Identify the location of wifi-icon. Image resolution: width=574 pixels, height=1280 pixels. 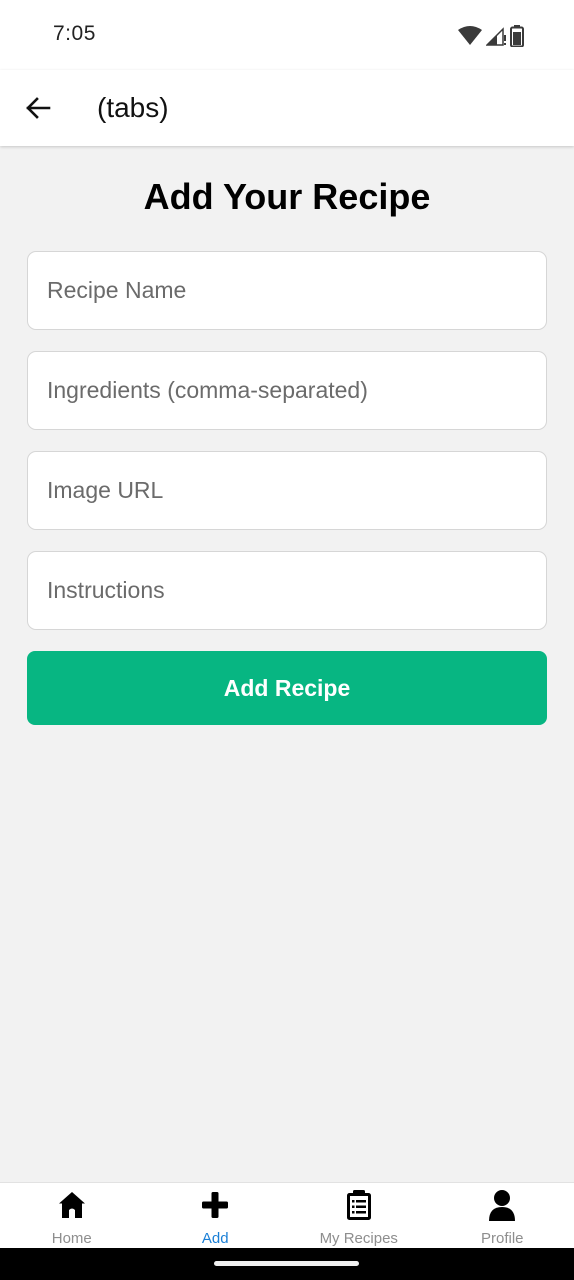
(470, 35).